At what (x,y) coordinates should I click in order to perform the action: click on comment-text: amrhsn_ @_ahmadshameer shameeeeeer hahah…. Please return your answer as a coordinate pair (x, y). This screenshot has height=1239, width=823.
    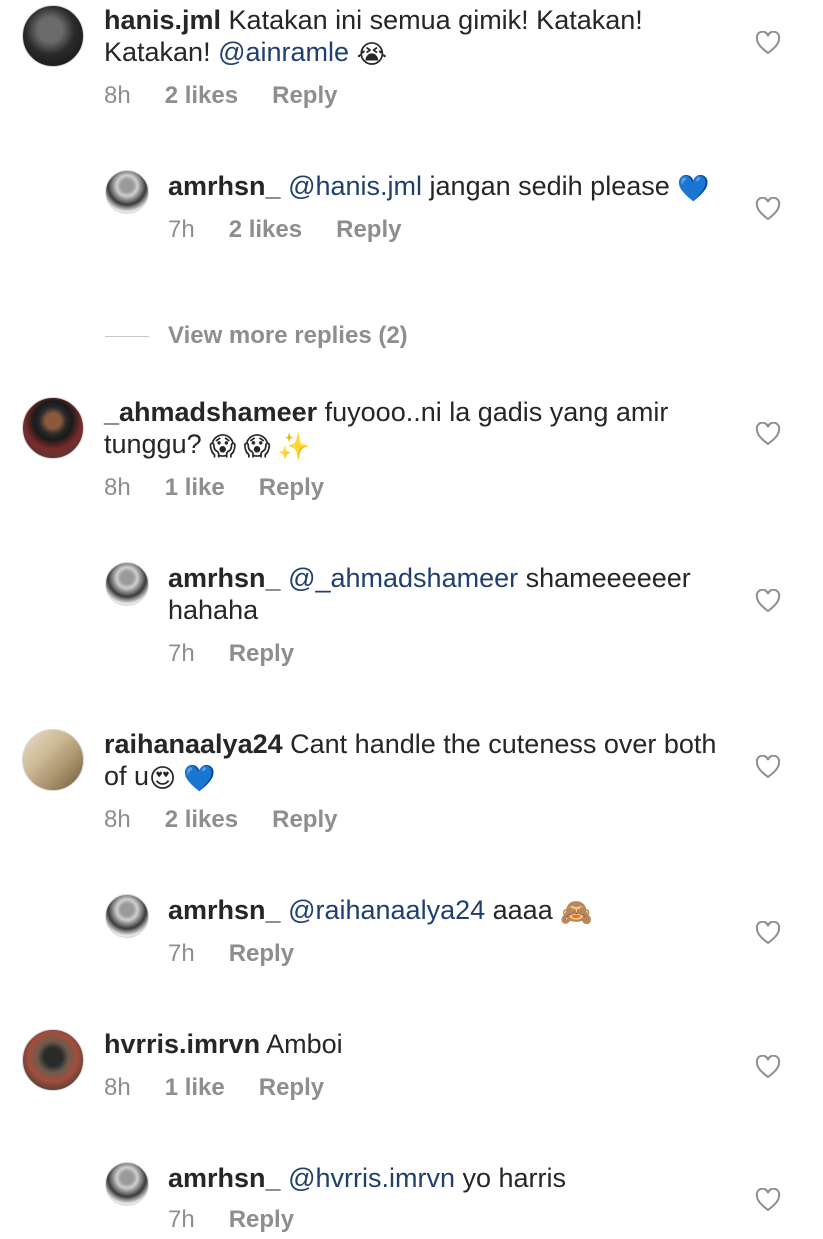
    Looking at the image, I should click on (450, 594).